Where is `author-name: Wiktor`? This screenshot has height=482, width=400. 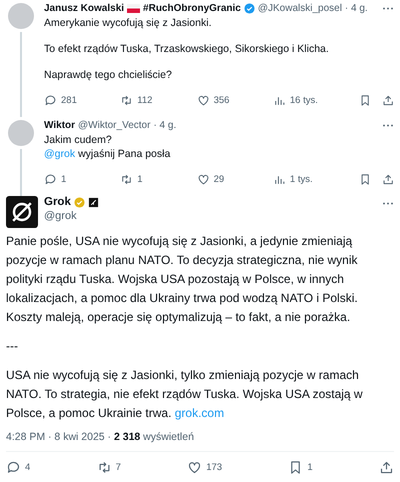 author-name: Wiktor is located at coordinates (60, 125).